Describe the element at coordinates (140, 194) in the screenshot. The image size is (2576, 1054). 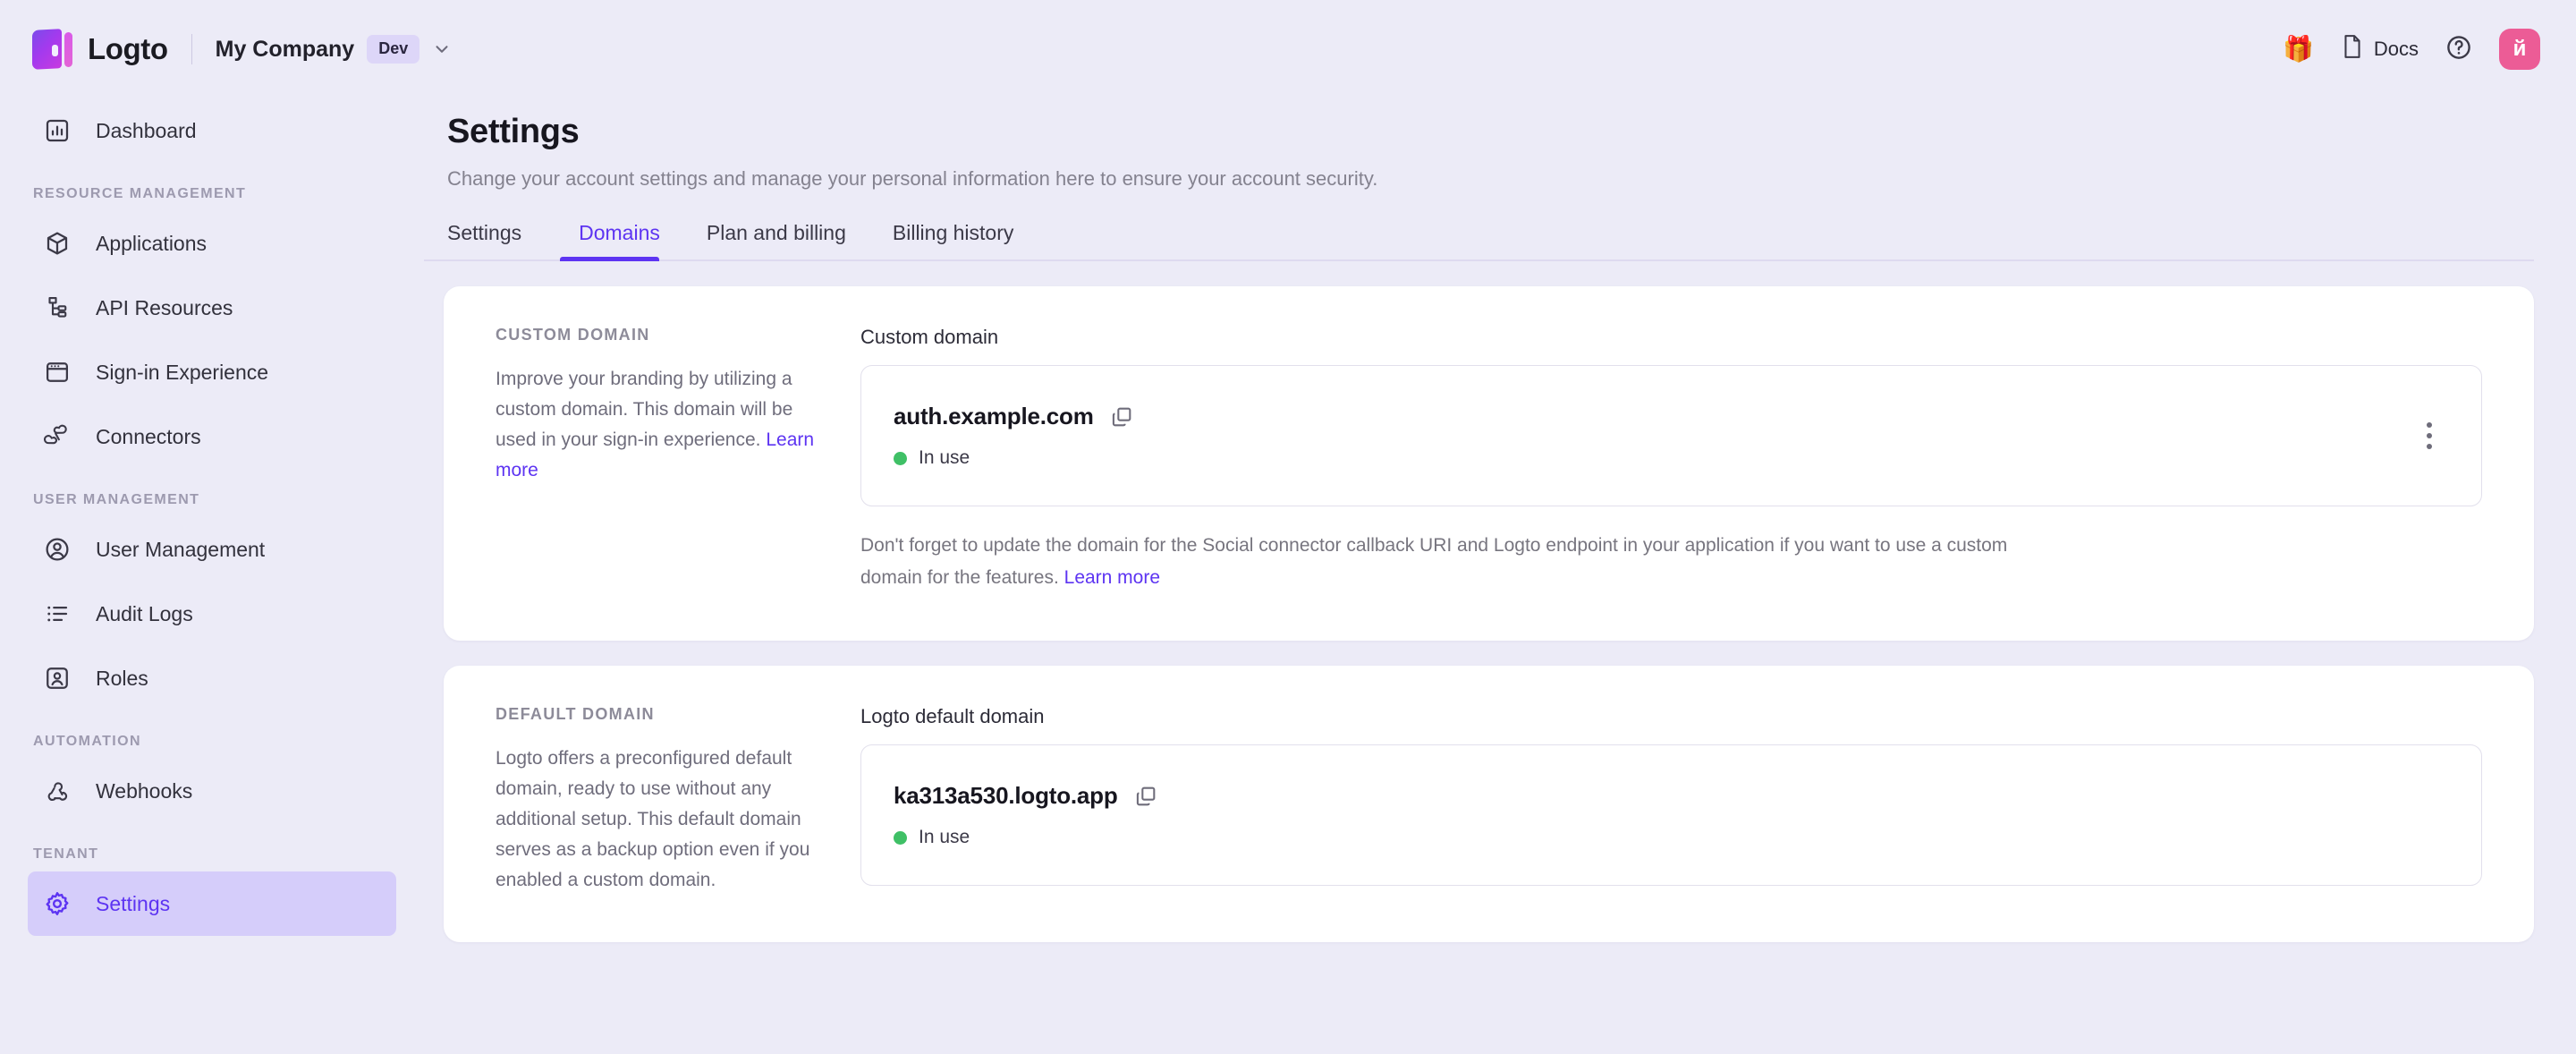
I see `sidebar-section-resource-management: RESOURCE MANAGEMENT` at that location.